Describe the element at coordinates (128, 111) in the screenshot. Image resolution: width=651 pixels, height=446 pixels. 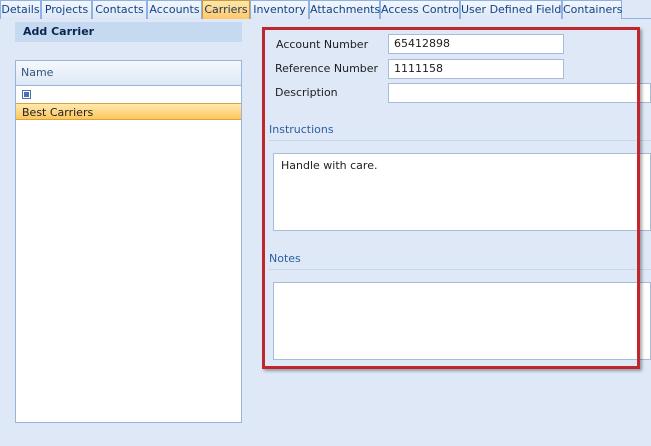
I see `list-item: Best Carriers` at that location.